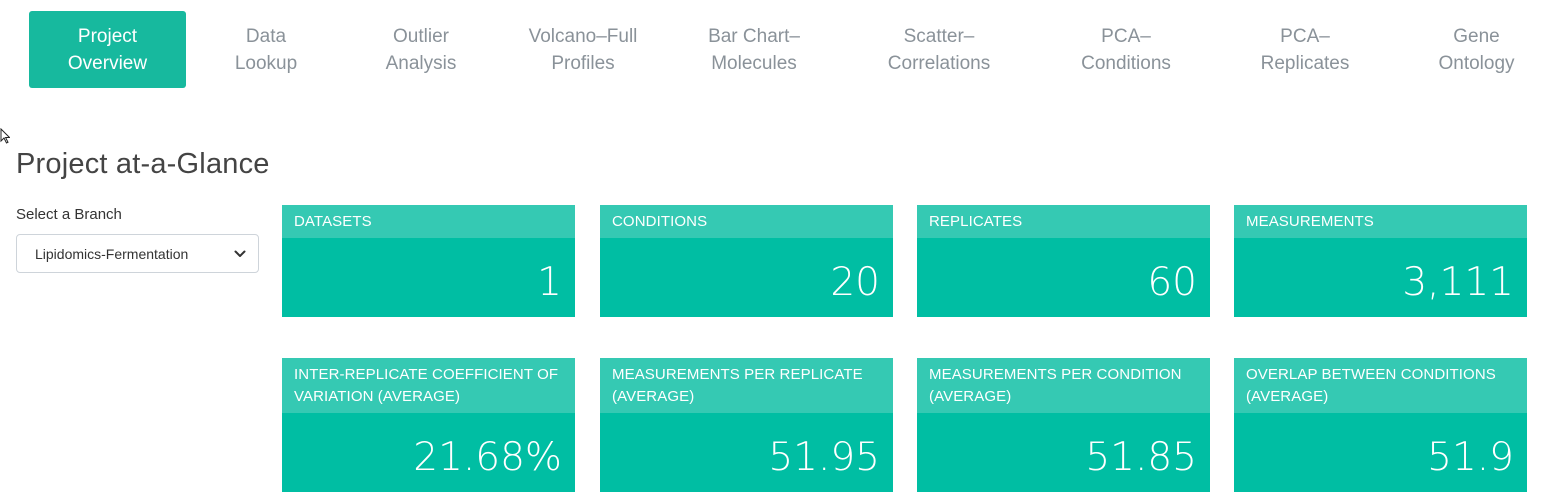 This screenshot has width=1547, height=502. Describe the element at coordinates (1305, 63) in the screenshot. I see `nav-tab-label-line2: Replicates` at that location.